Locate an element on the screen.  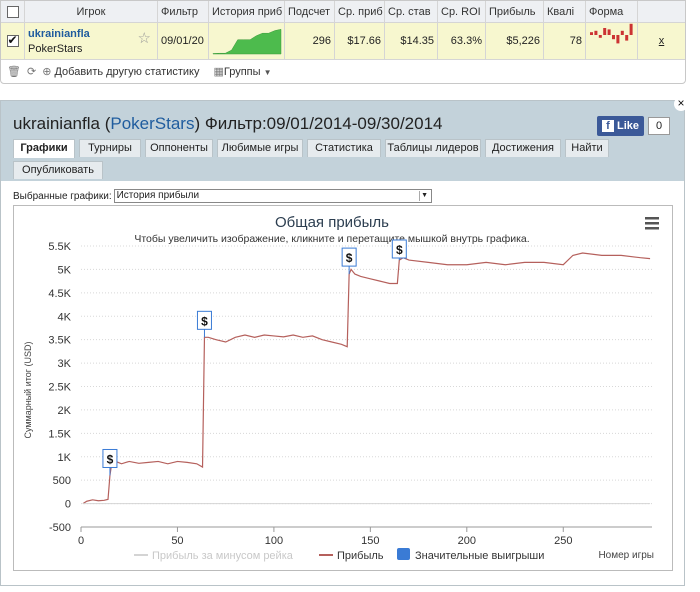
y-tick-label: 3.5K is located at coordinates (59, 341).